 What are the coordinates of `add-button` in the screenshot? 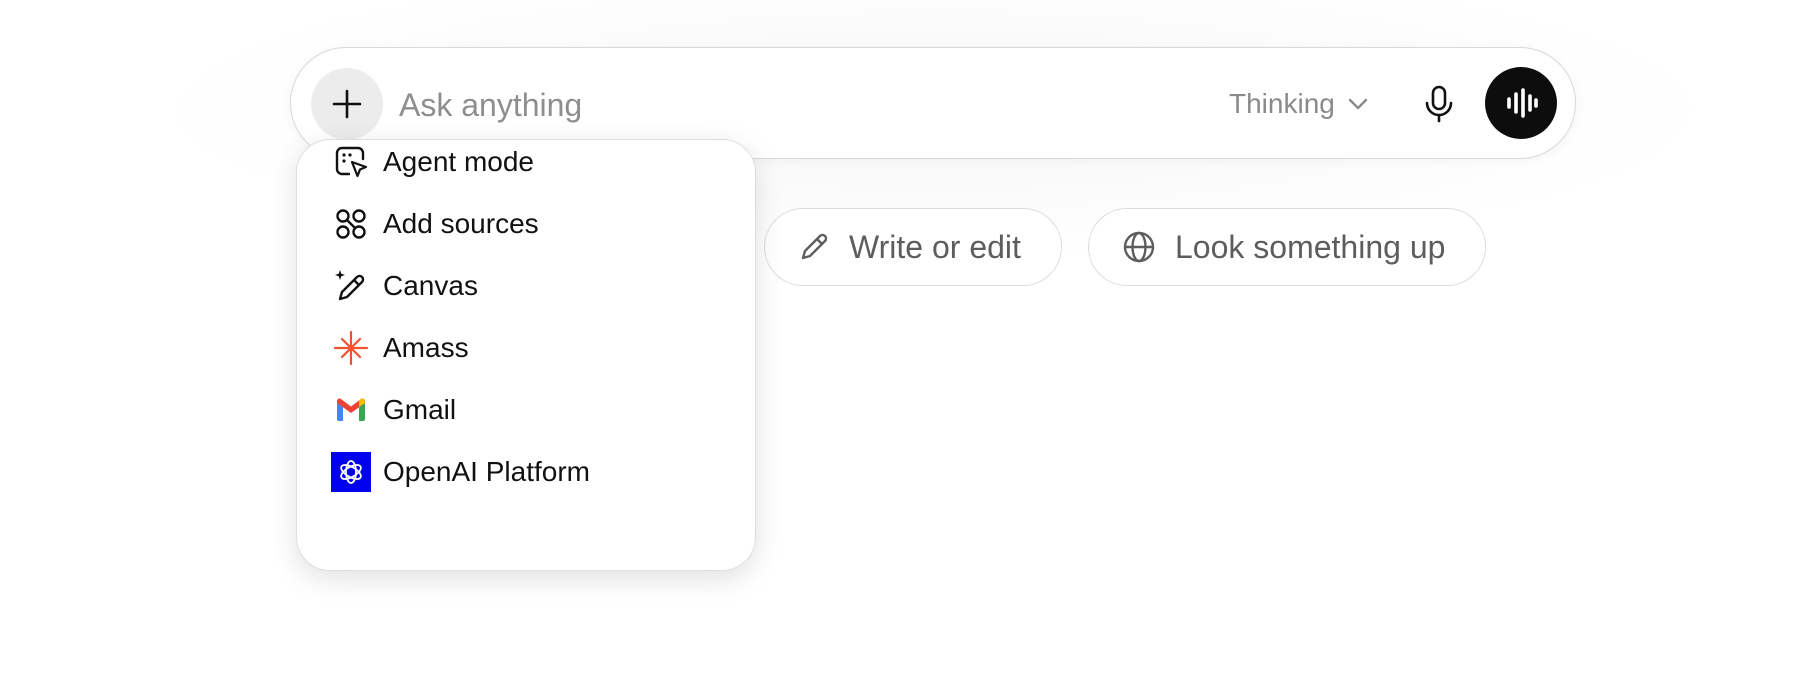 It's located at (347, 104).